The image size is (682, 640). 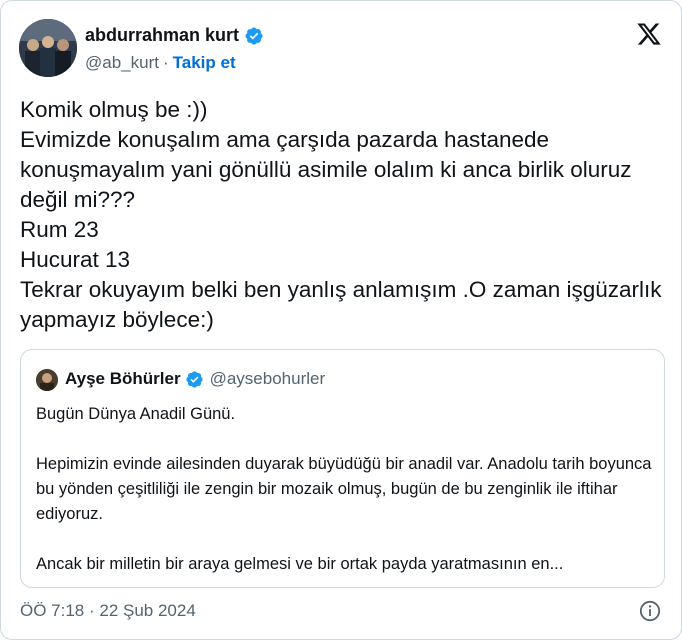 I want to click on tweet-timestamp: ÖÖ 7:18 · 22 Şub 2024, so click(x=108, y=611).